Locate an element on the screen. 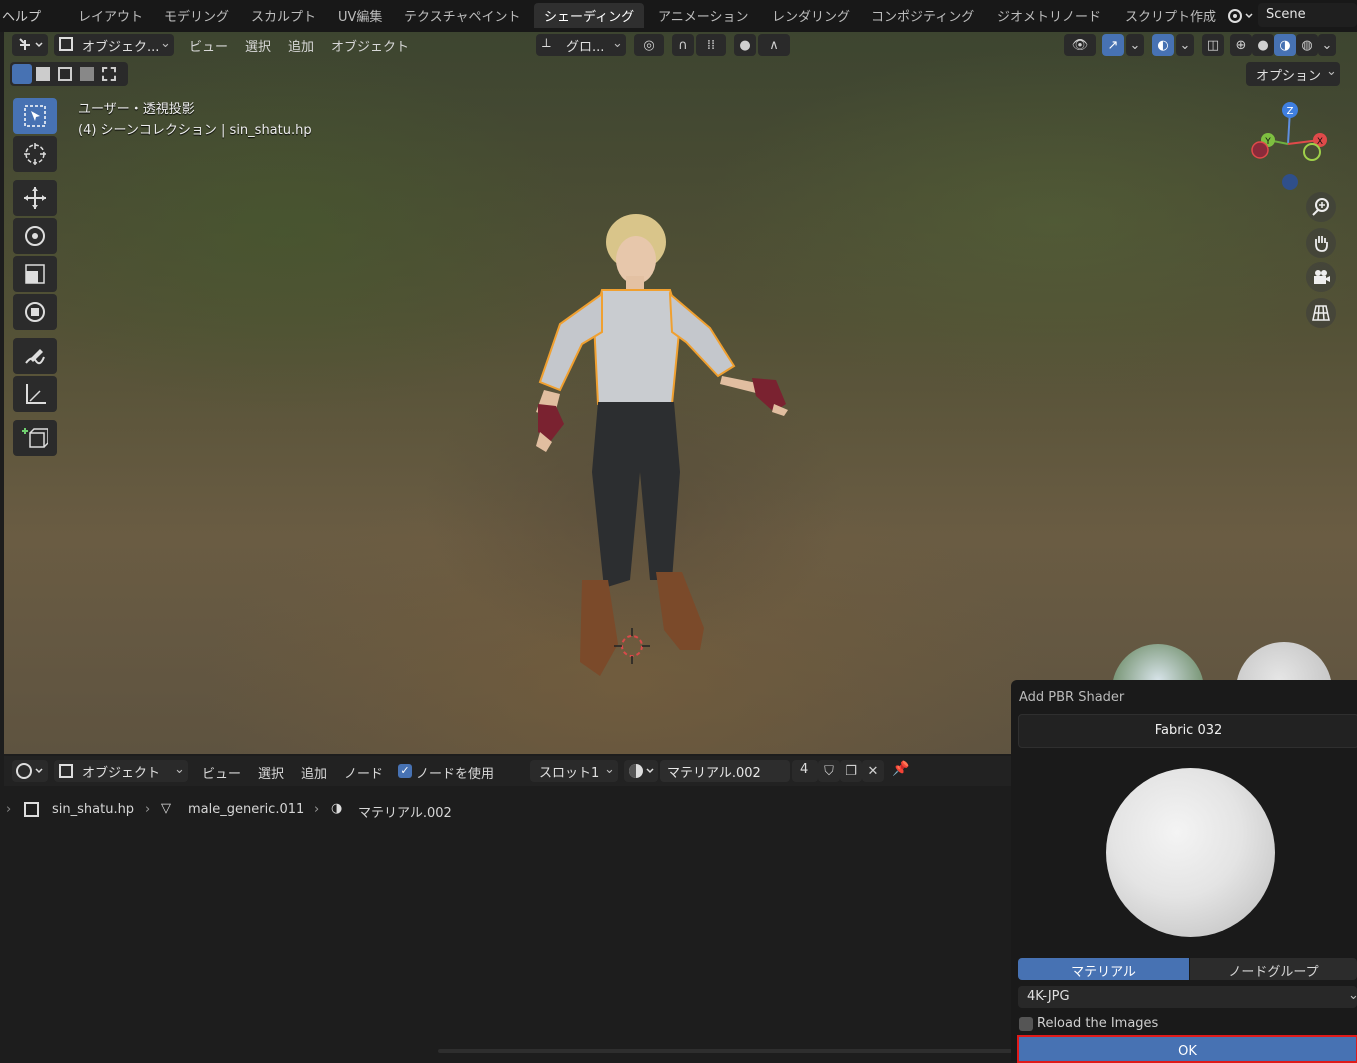 Image resolution: width=1357 pixels, height=1063 pixels. tab-modeling: モデリング is located at coordinates (196, 15).